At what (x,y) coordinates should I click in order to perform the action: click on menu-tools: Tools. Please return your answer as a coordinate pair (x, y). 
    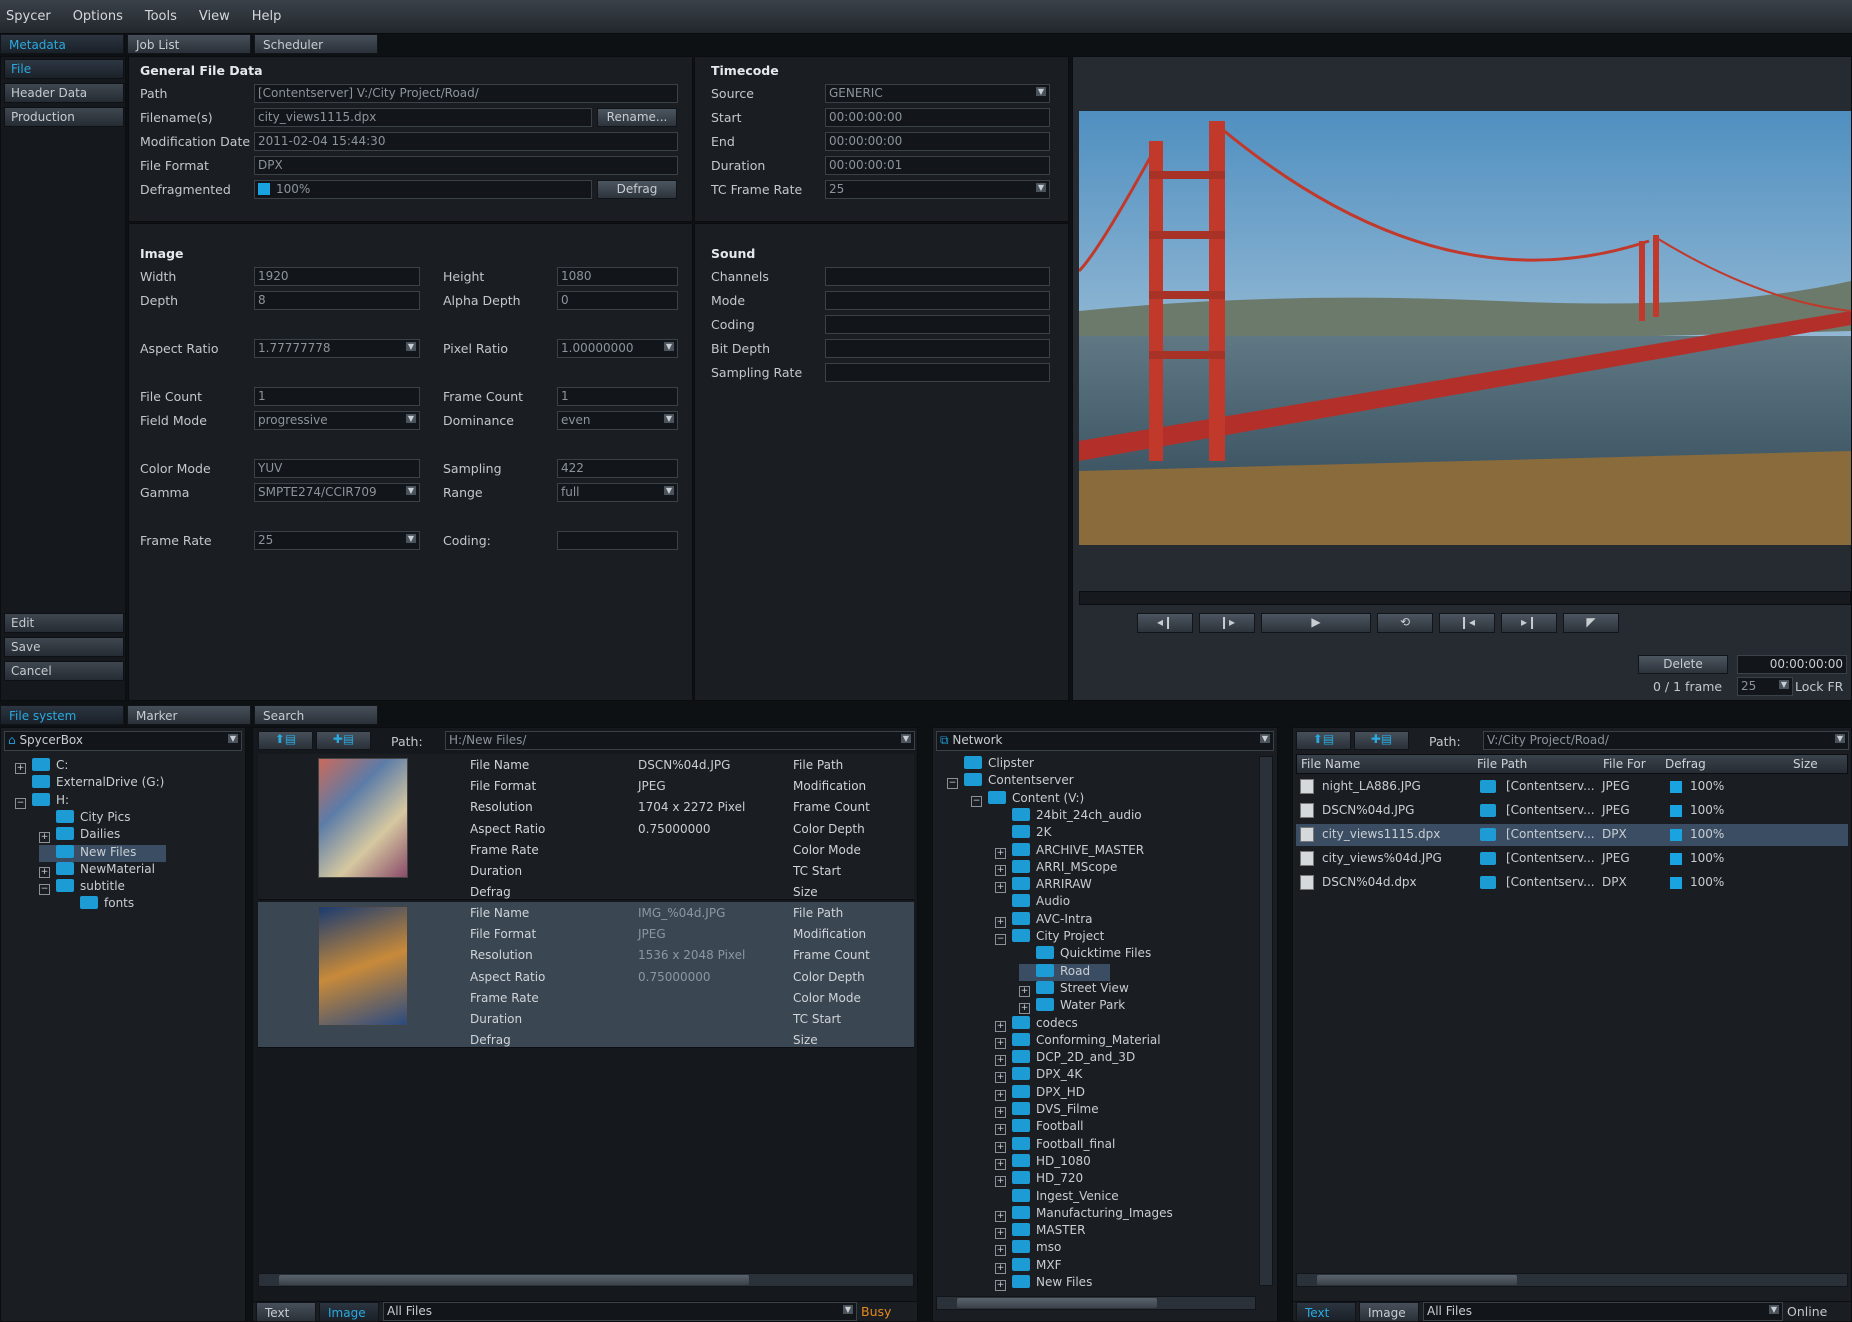
    Looking at the image, I should click on (161, 16).